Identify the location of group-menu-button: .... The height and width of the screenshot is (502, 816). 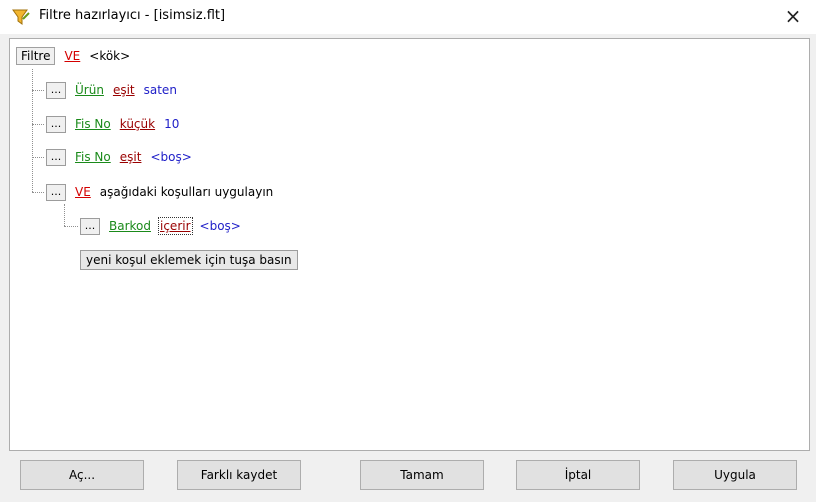
(56, 192).